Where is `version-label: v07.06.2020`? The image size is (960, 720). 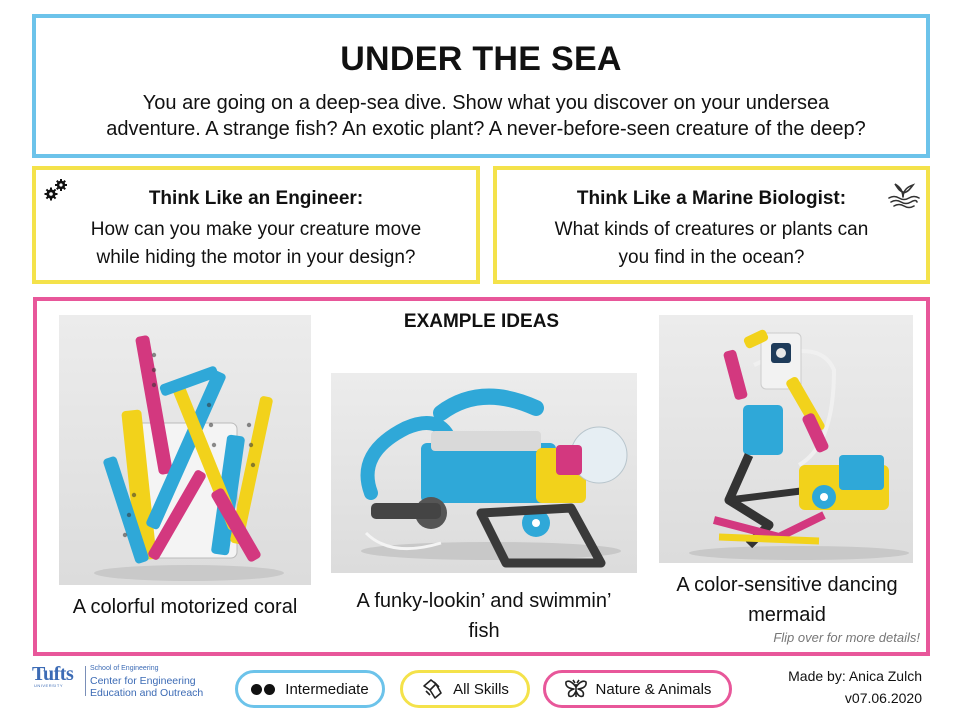
version-label: v07.06.2020 is located at coordinates (883, 698).